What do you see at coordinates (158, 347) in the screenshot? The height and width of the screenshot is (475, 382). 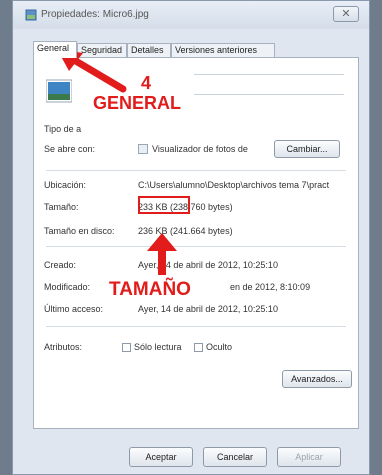 I see `readonly-label: Sólo lectura` at bounding box center [158, 347].